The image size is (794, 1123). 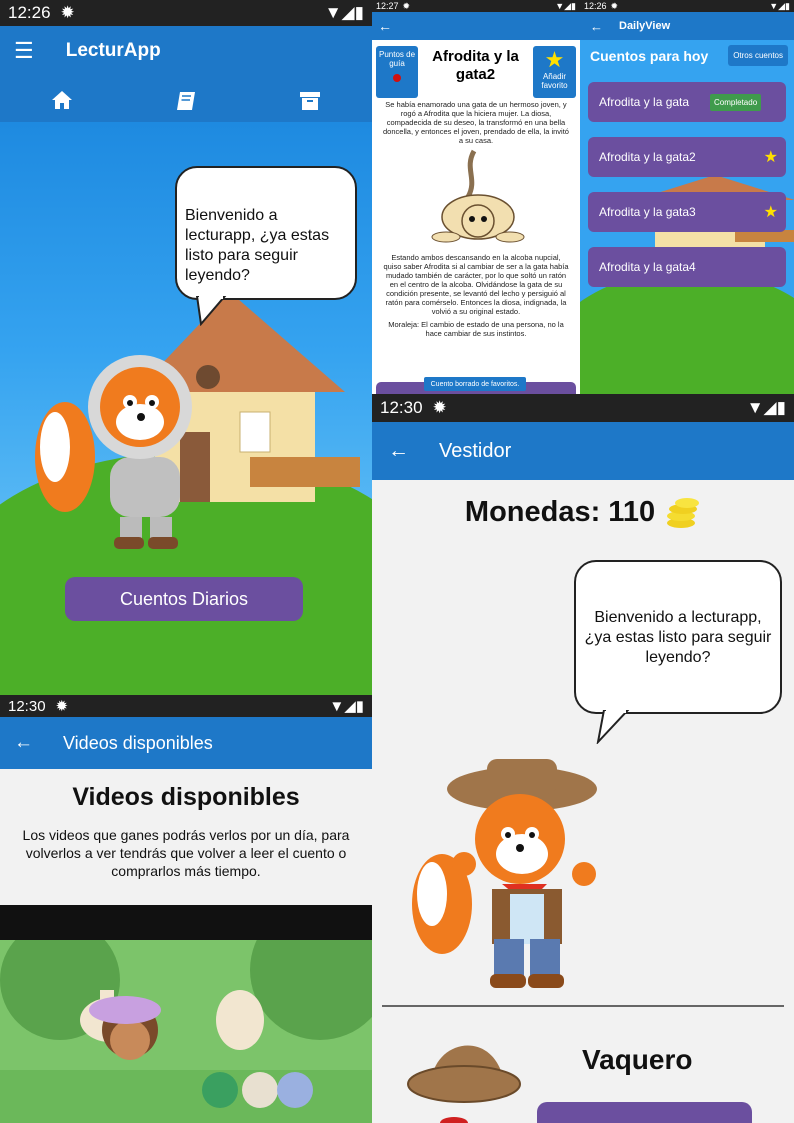 I want to click on coins-row: Monedas: 110, so click(x=583, y=512).